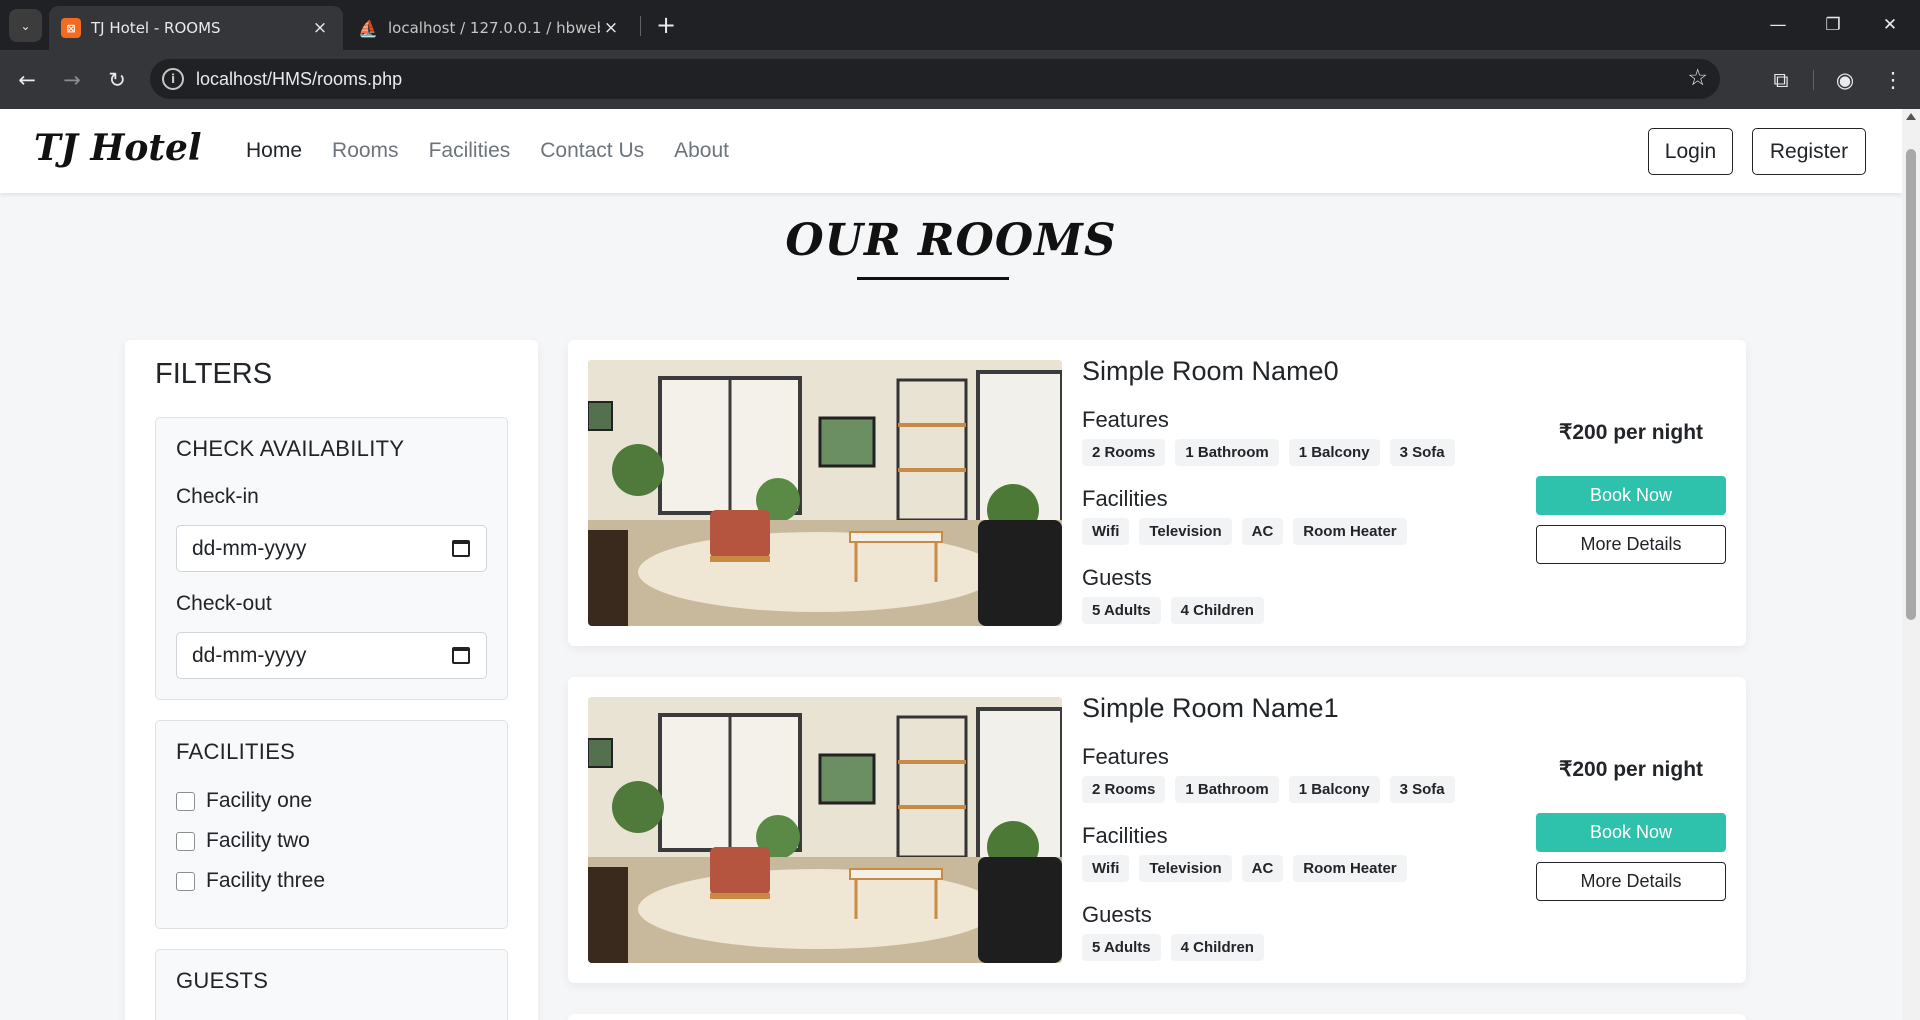 This screenshot has height=1020, width=1920. I want to click on feature-badge: 1 Balcony, so click(1334, 452).